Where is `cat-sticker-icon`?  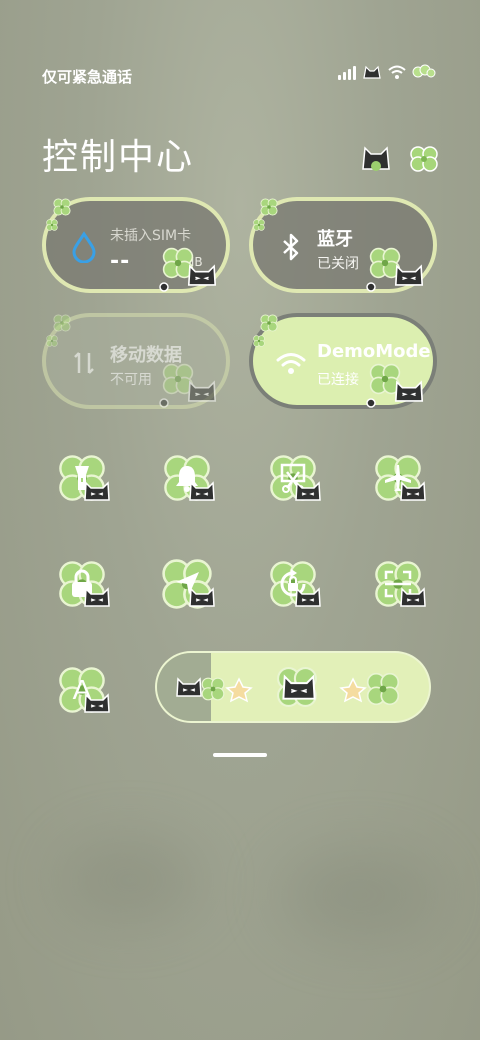
cat-sticker-icon is located at coordinates (372, 72).